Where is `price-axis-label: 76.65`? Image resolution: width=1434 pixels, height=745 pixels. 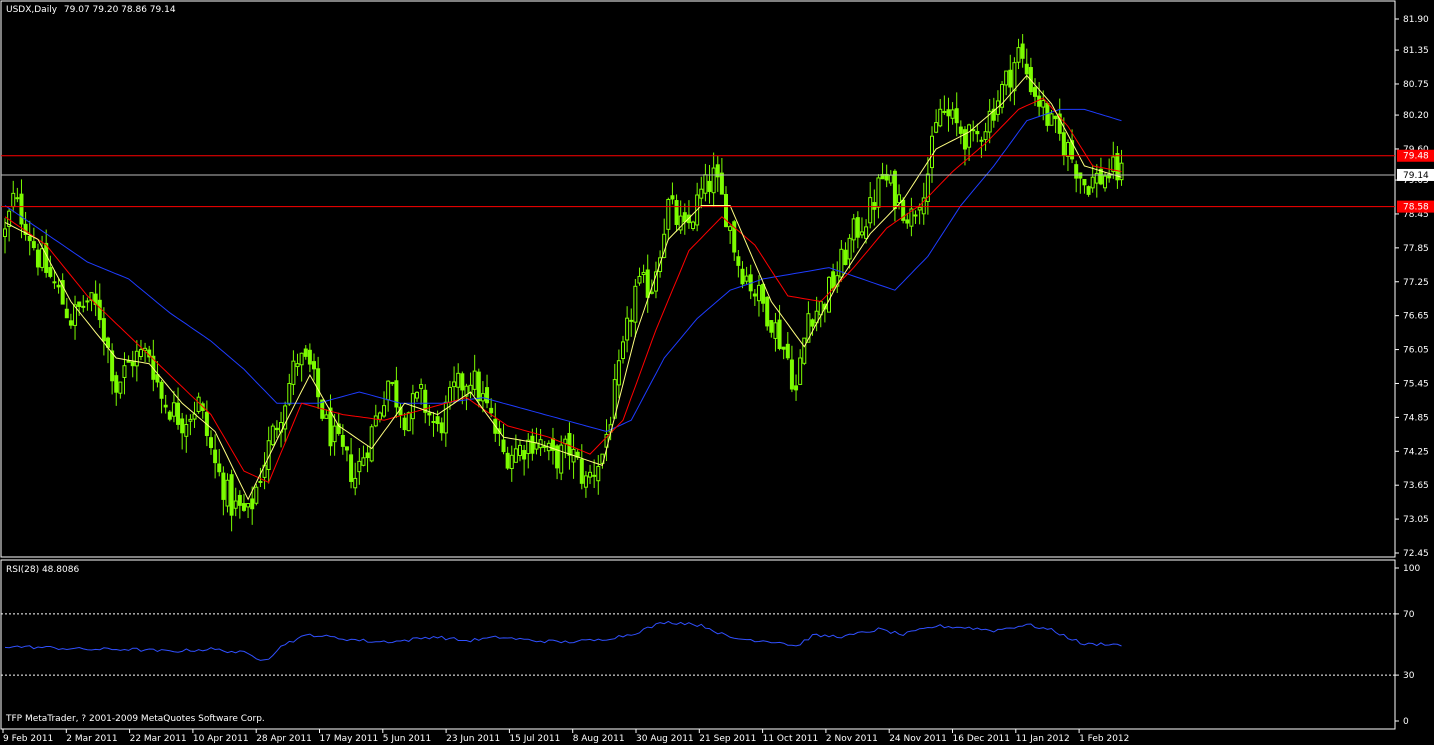 price-axis-label: 76.65 is located at coordinates (1416, 317).